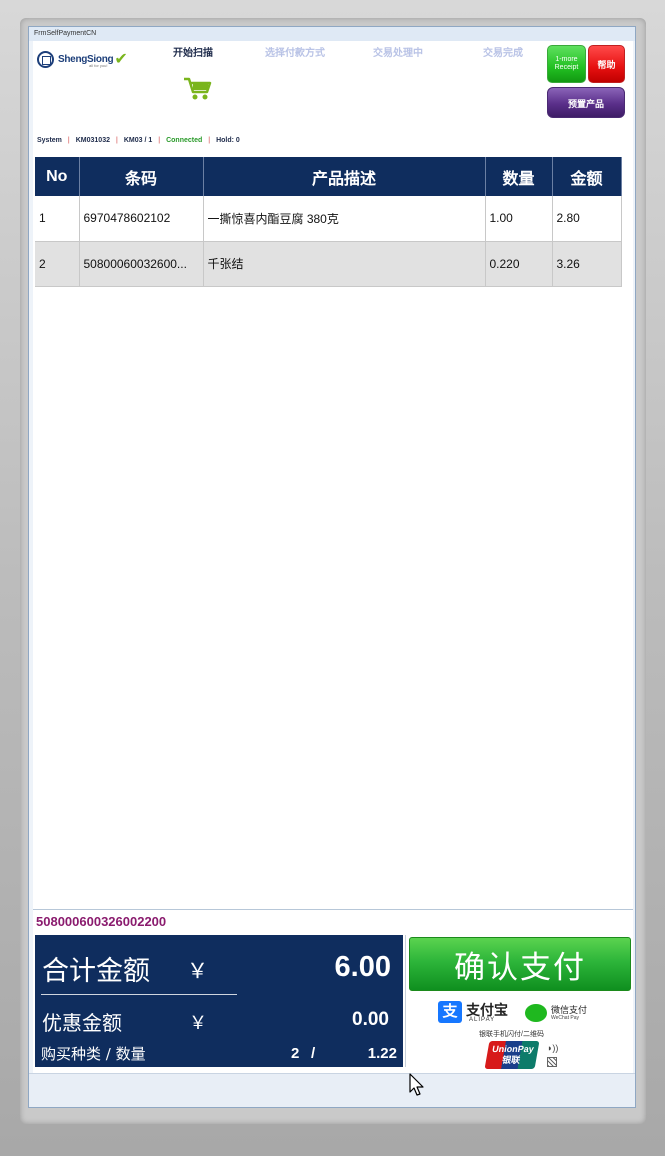 Image resolution: width=665 pixels, height=1156 pixels. What do you see at coordinates (586, 102) in the screenshot?
I see `preset-products-button: 预置产品` at bounding box center [586, 102].